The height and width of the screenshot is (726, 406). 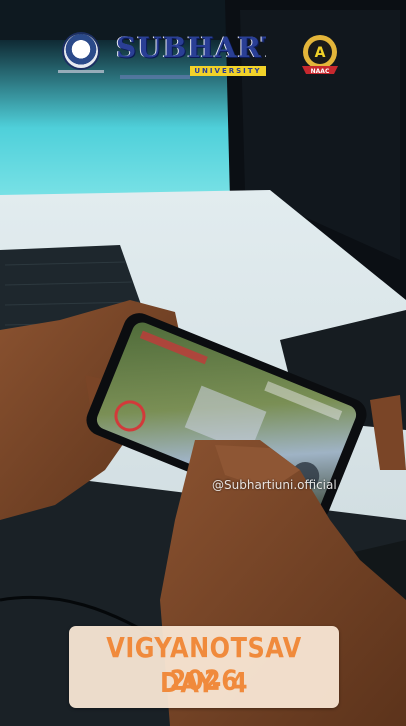 What do you see at coordinates (155, 77) in the screenshot?
I see `wordmark-underline` at bounding box center [155, 77].